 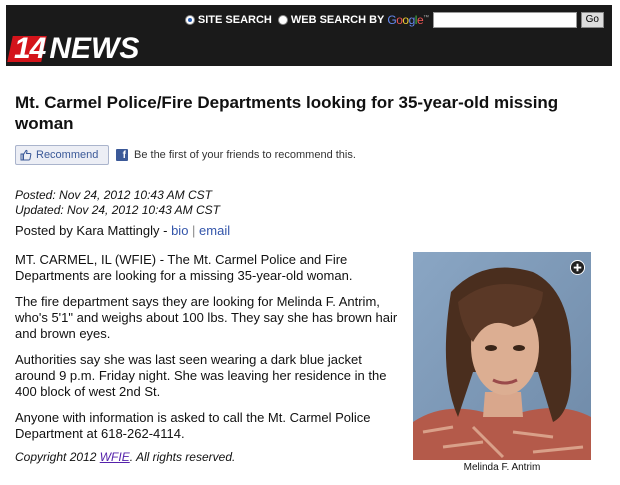 I want to click on article-photo, so click(x=502, y=356).